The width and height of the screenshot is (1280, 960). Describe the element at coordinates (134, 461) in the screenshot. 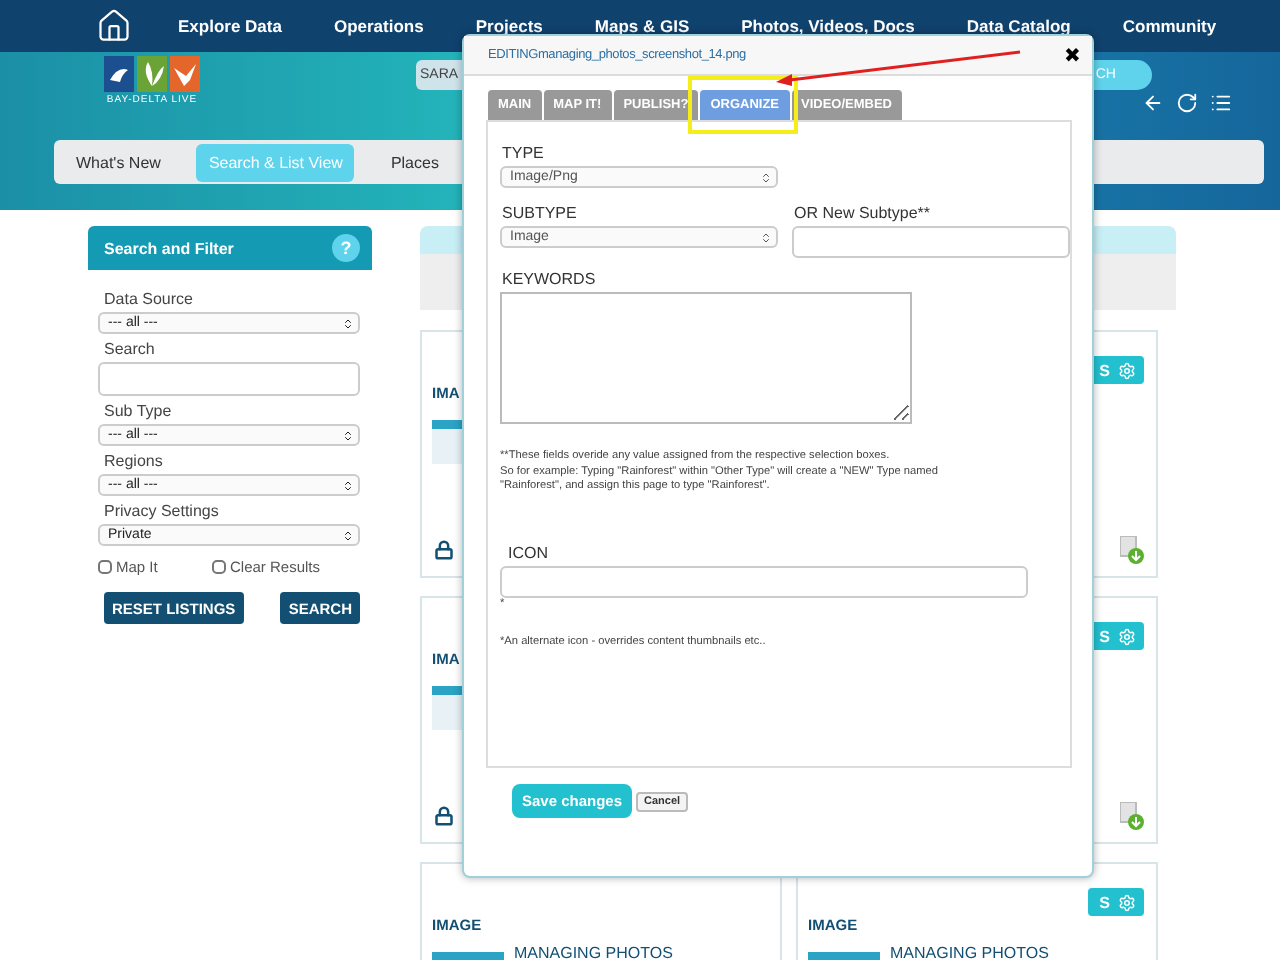

I see `field-label: Regions` at that location.